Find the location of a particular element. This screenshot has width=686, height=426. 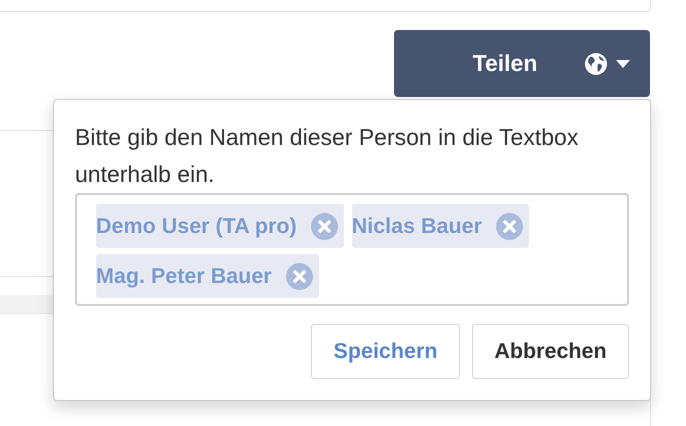

name-tag: Demo User (TA pro) is located at coordinates (220, 226).